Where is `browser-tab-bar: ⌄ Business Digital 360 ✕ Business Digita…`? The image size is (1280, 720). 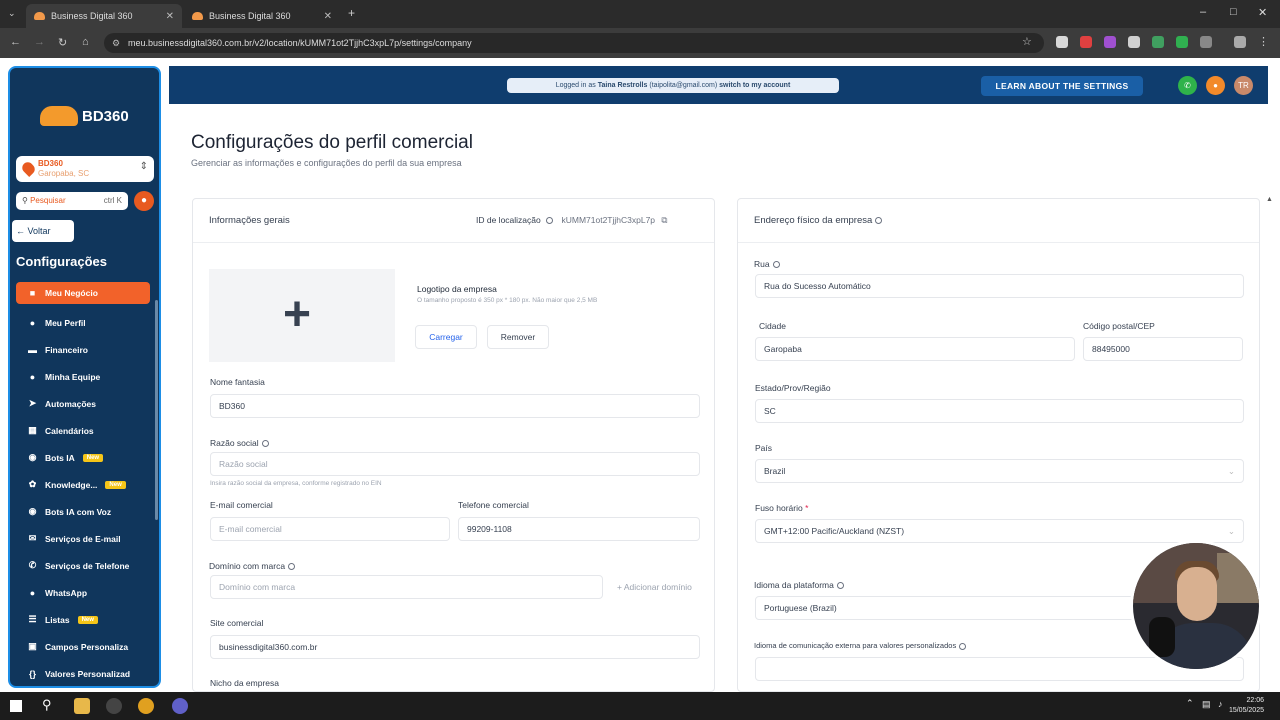 browser-tab-bar: ⌄ Business Digital 360 ✕ Business Digita… is located at coordinates (640, 14).